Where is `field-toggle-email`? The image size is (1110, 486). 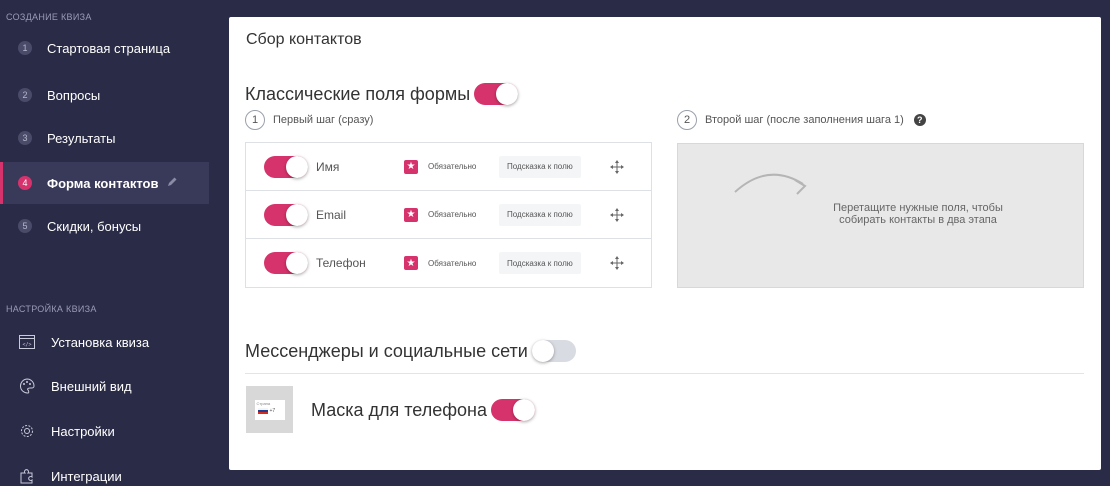 field-toggle-email is located at coordinates (286, 215).